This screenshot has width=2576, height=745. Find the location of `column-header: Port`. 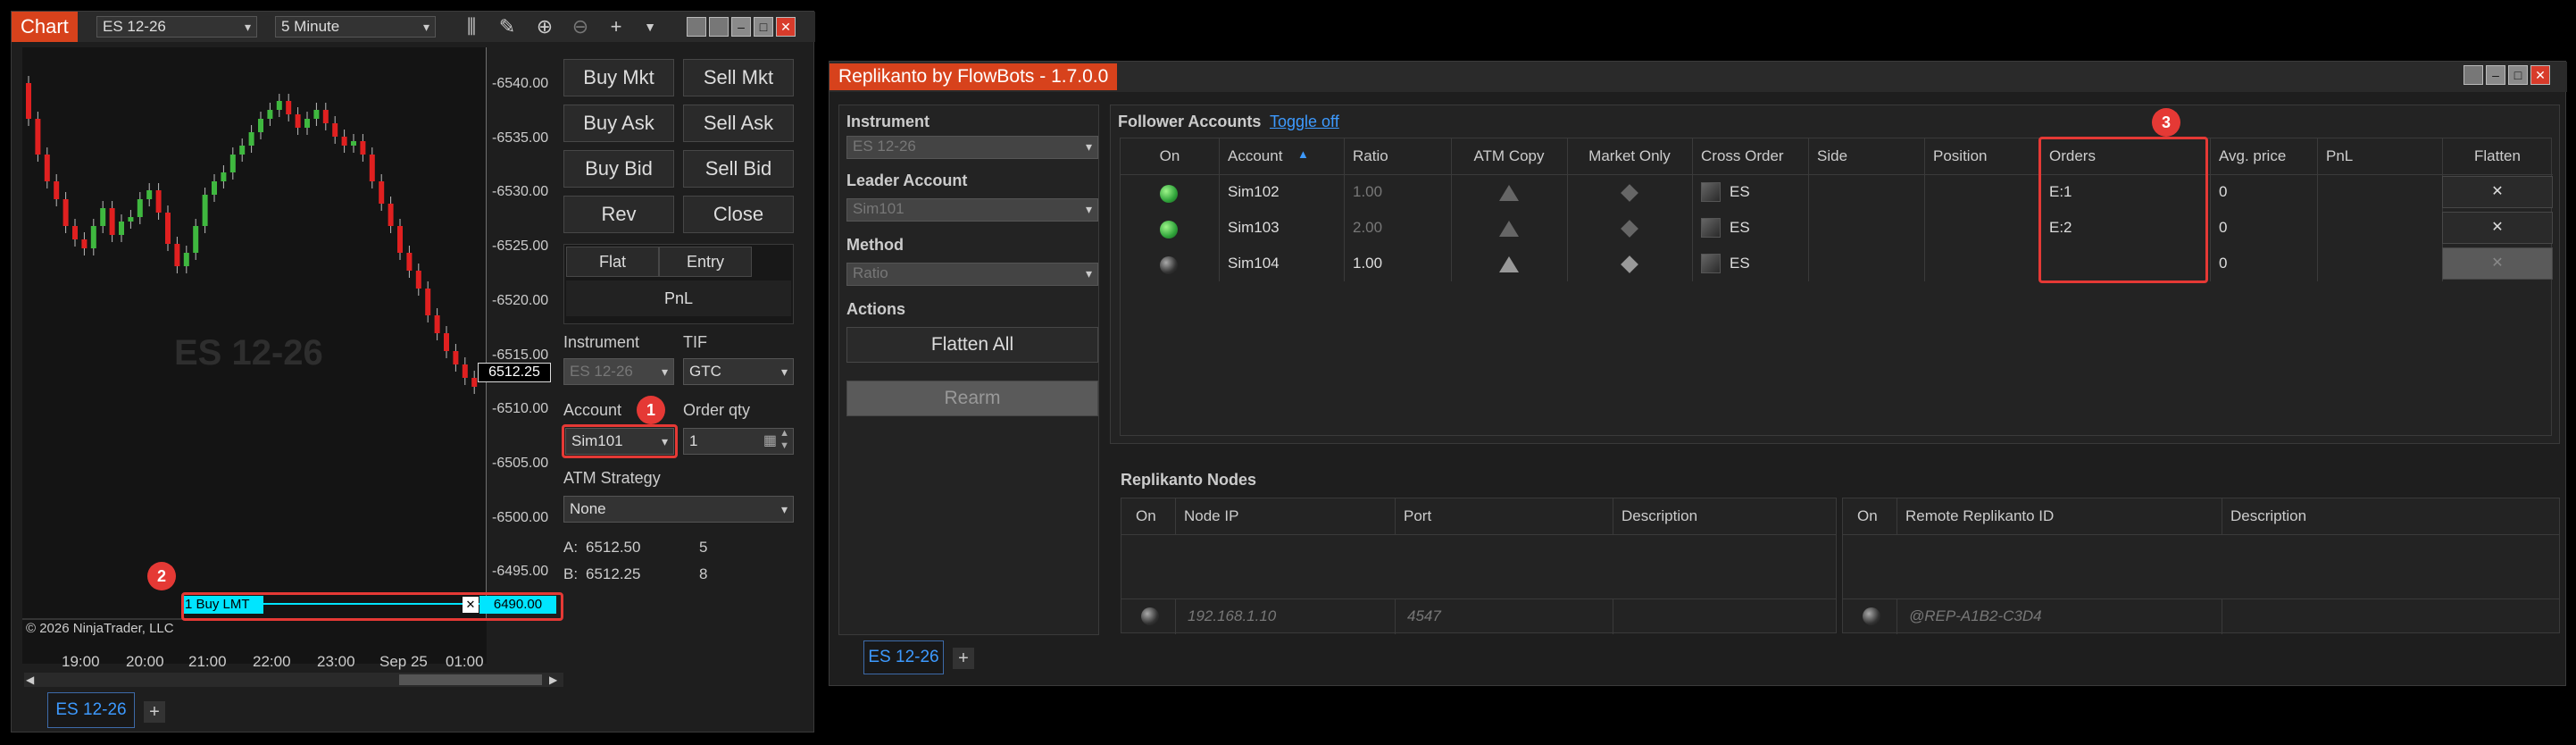

column-header: Port is located at coordinates (1417, 516).